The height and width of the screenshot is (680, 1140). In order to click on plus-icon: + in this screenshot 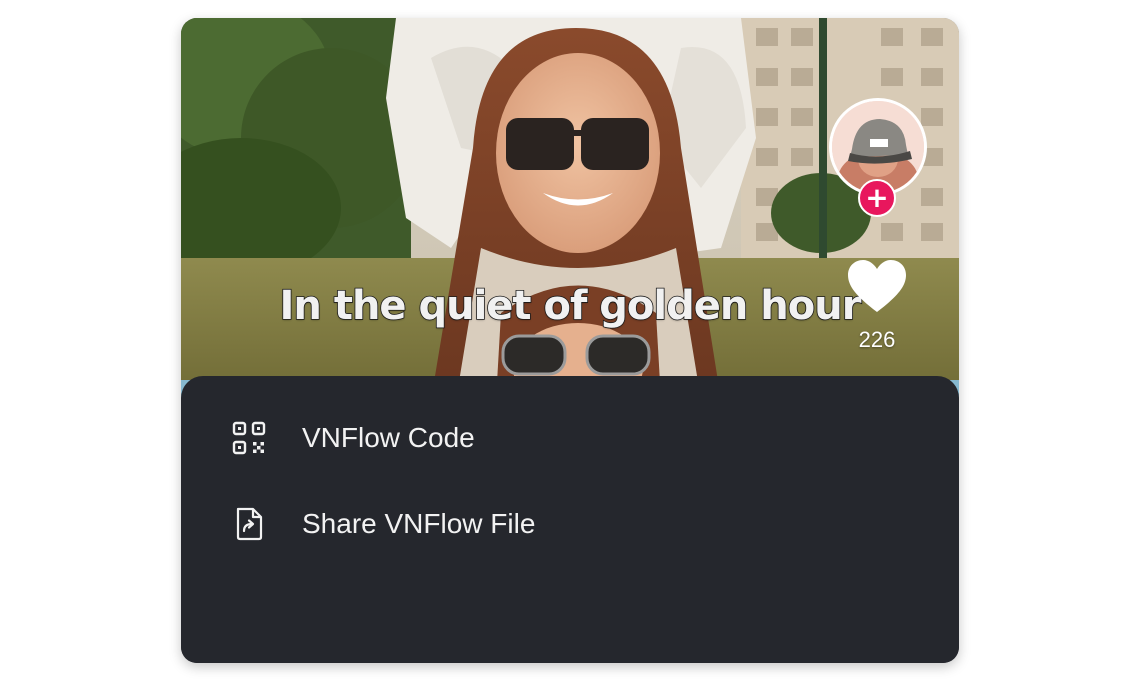, I will do `click(877, 197)`.